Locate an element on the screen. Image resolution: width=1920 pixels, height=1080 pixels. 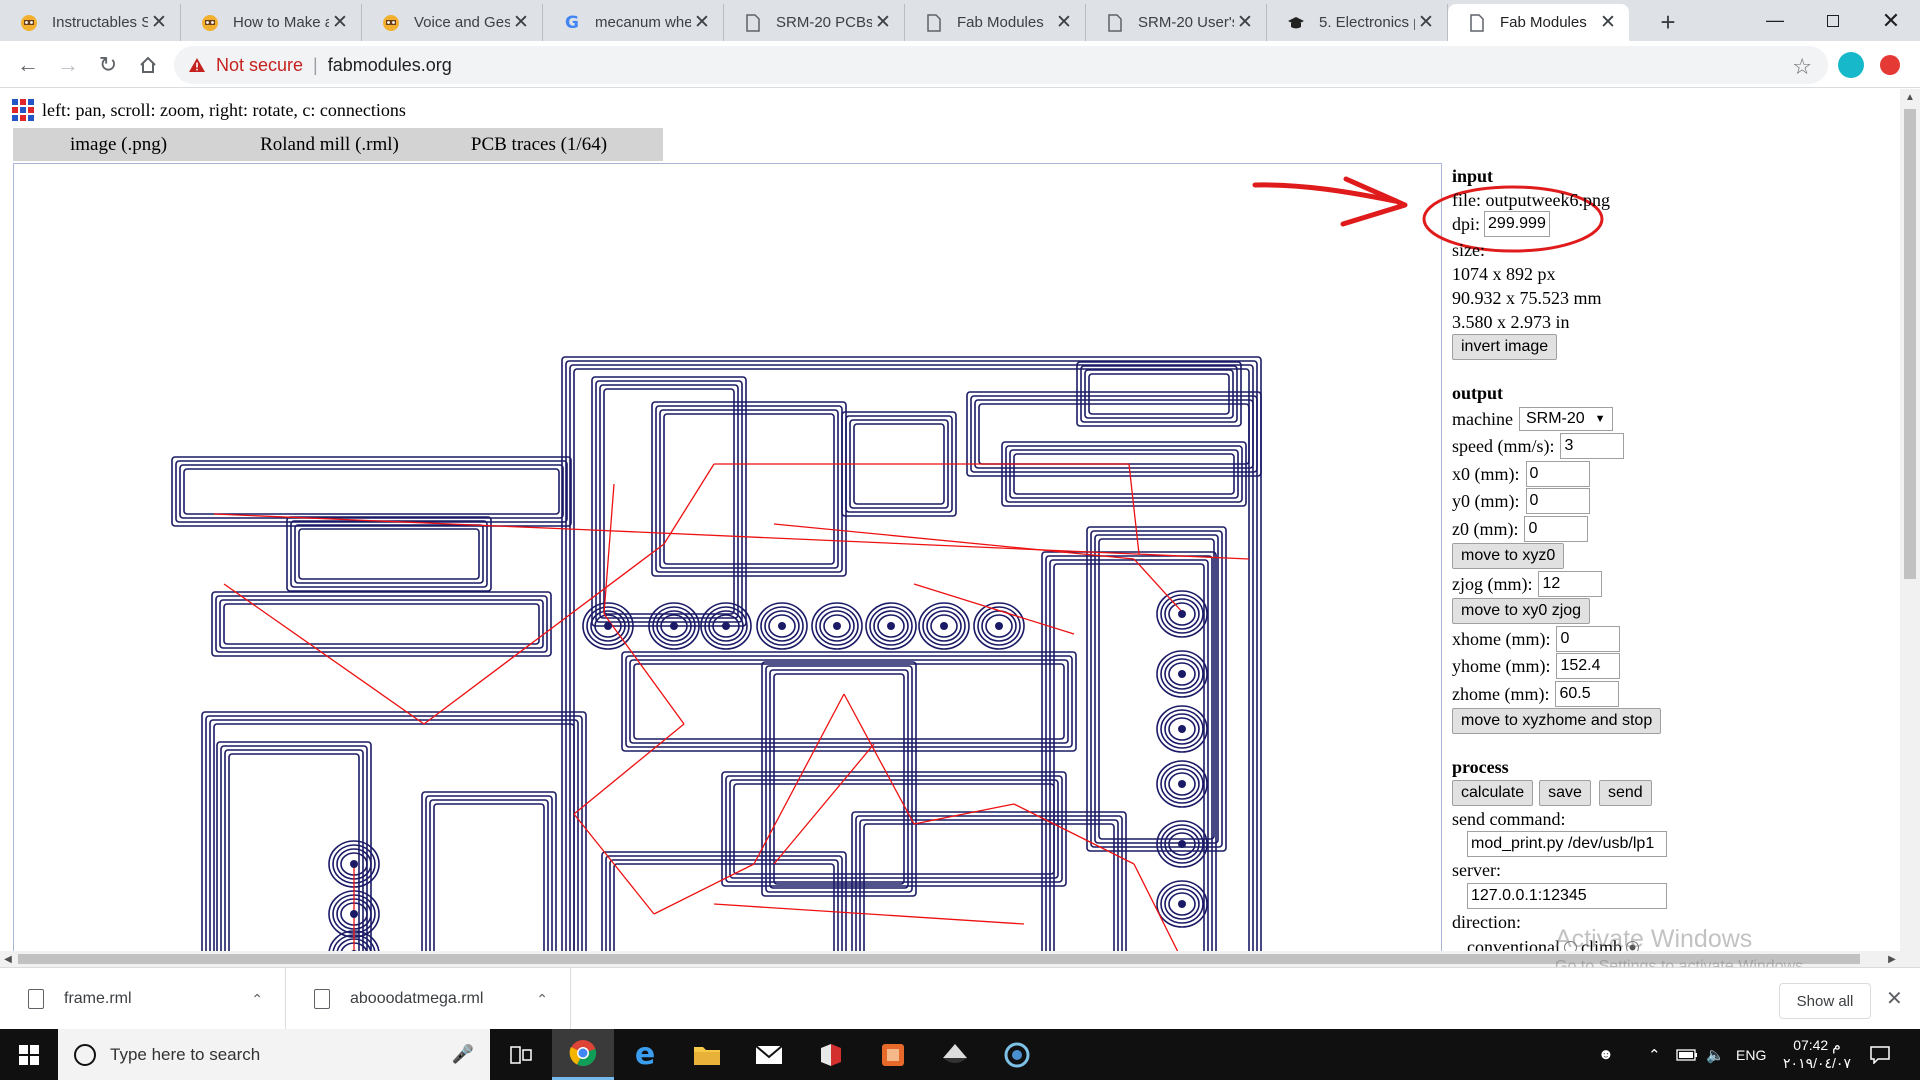
browser-tab: SRM-20 User's ✕ is located at coordinates (1176, 22).